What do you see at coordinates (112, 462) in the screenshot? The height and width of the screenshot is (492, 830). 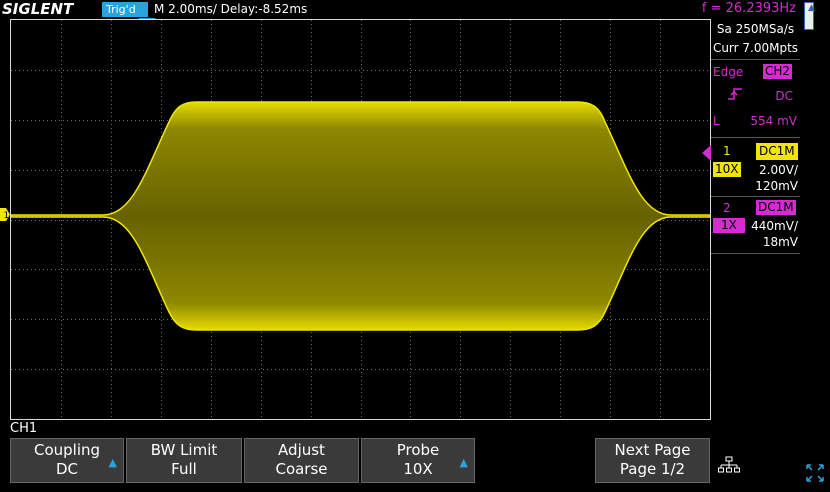 I see `coupling-cycle-icon: ▲` at bounding box center [112, 462].